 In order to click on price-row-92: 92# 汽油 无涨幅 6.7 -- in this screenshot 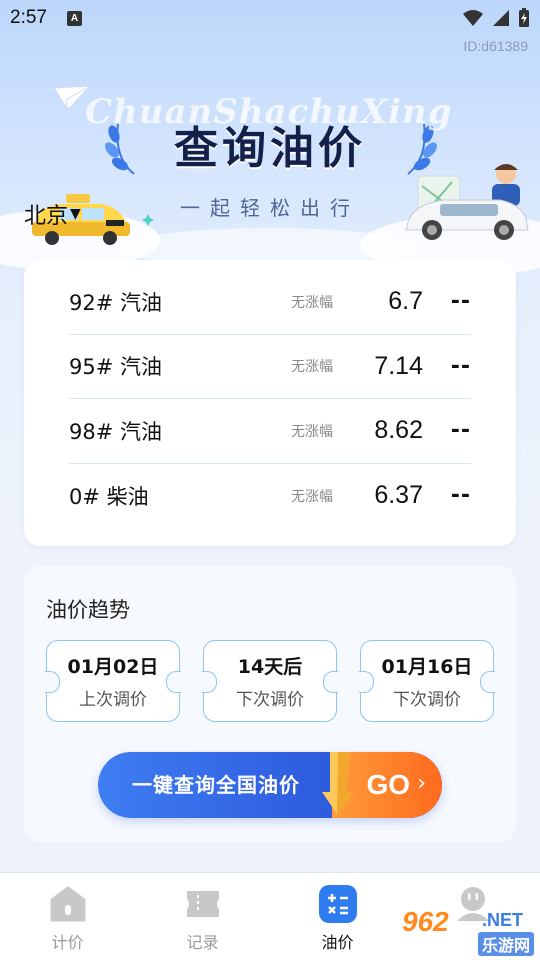, I will do `click(270, 302)`.